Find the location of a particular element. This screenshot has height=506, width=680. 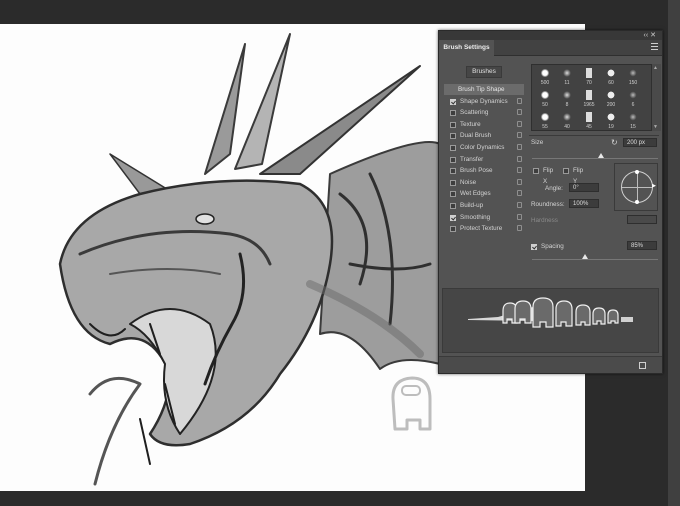

brush-preset-cell: 60 is located at coordinates (611, 76).